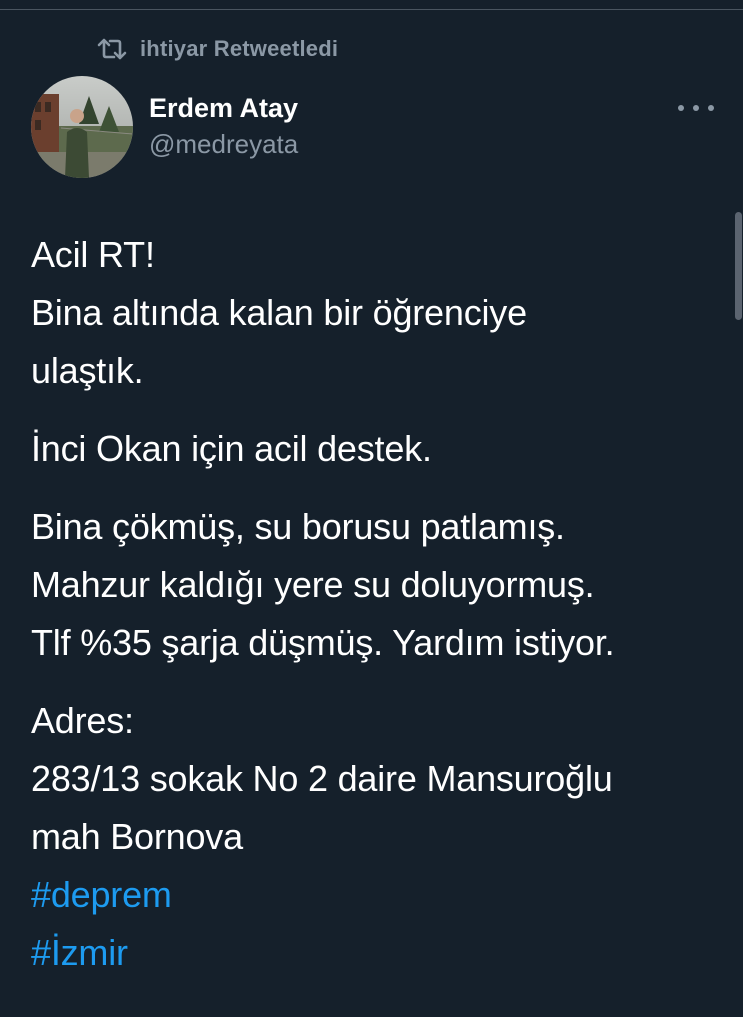 The image size is (743, 1017). I want to click on tweet-line: ulaştık., so click(87, 370).